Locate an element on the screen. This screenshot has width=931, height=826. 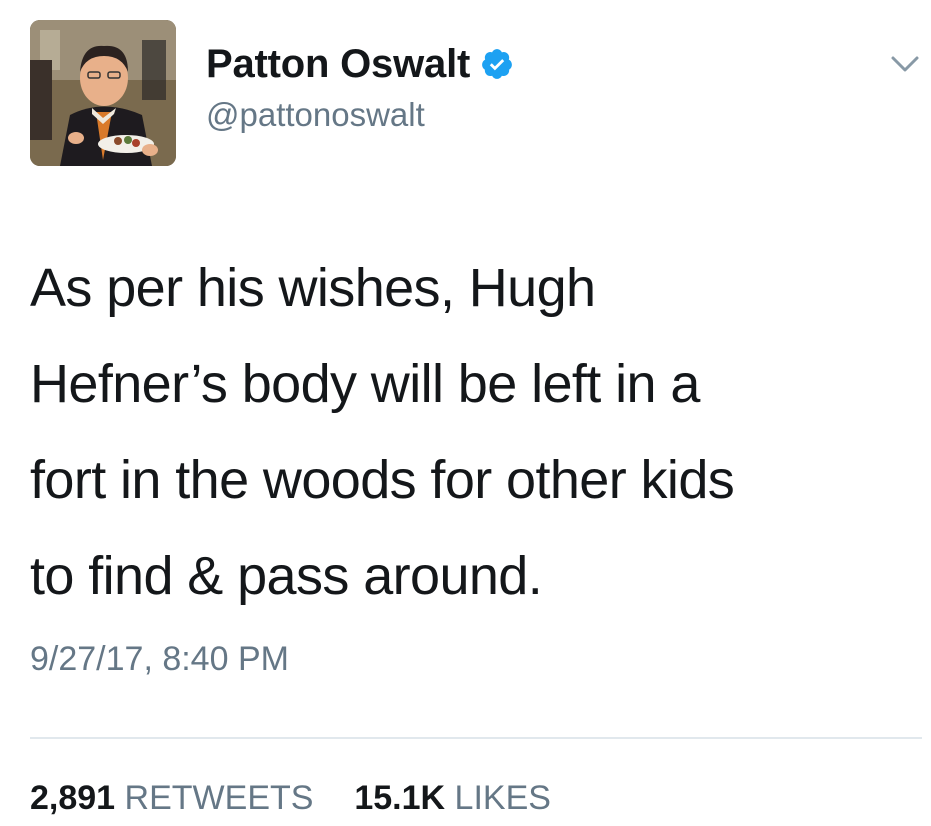
tweet-text-line: fort in the woods for other kids is located at coordinates (382, 480).